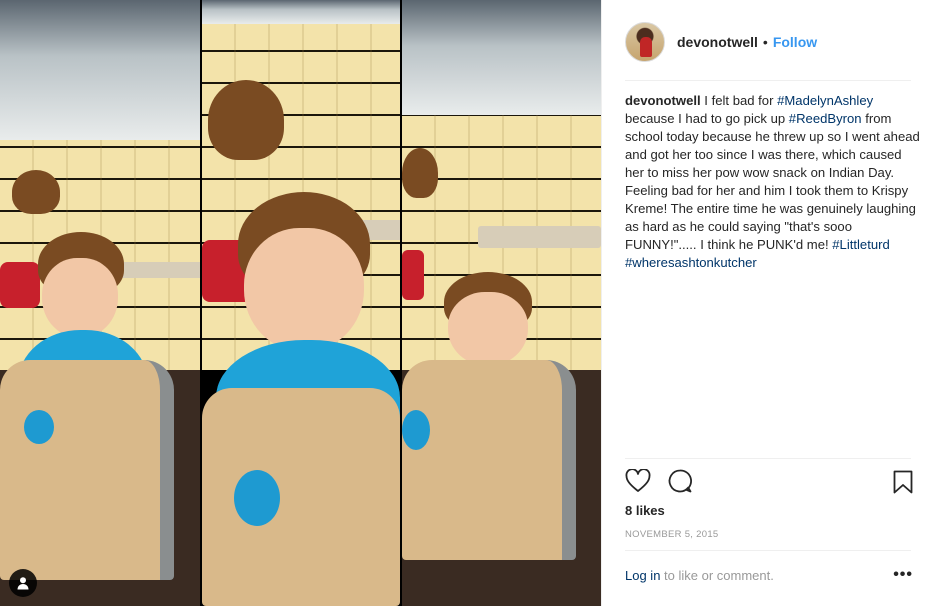 The image size is (937, 606). I want to click on comment-icon, so click(680, 481).